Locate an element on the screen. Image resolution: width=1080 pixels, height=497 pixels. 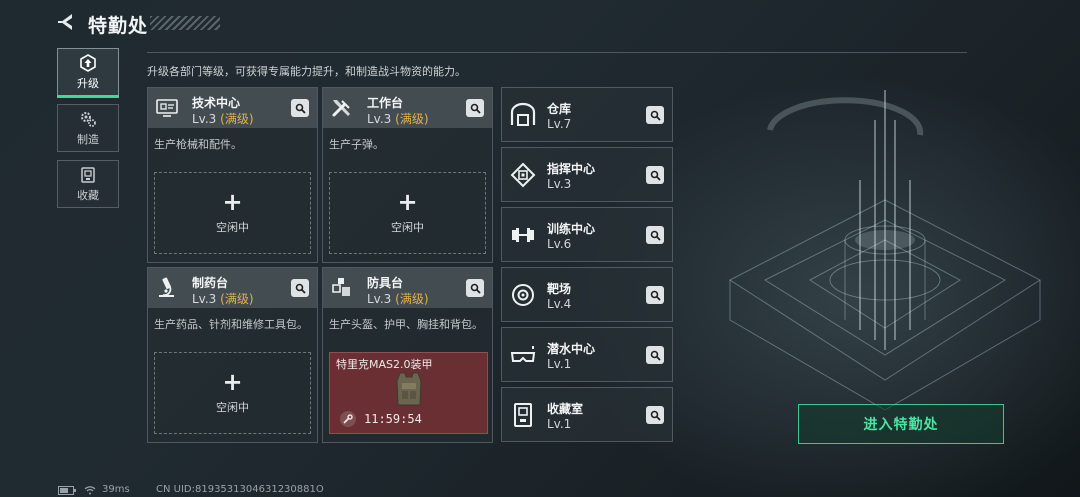
workshop-description: 生产头盔、护甲、胸挂和背包。 is located at coordinates (406, 324).